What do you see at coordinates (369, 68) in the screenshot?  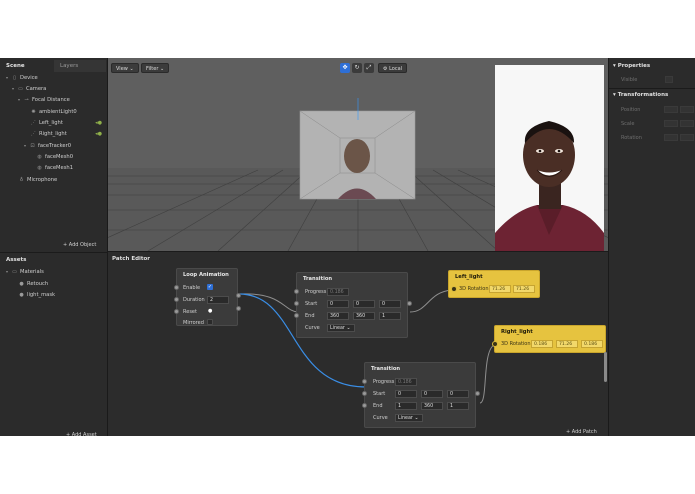 I see `scale-tool-icon: ⤢` at bounding box center [369, 68].